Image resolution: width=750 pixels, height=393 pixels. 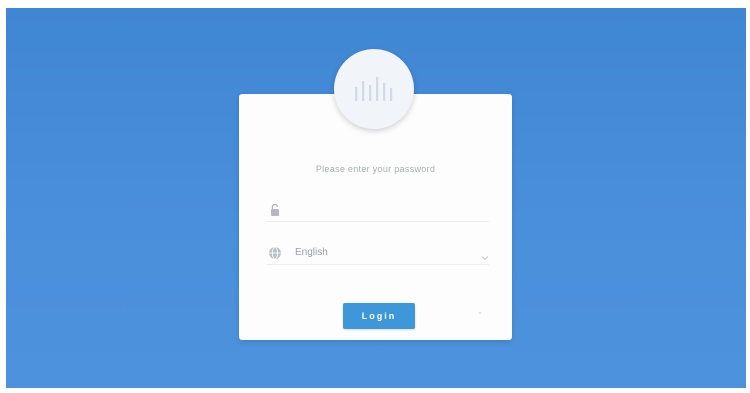 What do you see at coordinates (311, 252) in the screenshot?
I see `language-value: English` at bounding box center [311, 252].